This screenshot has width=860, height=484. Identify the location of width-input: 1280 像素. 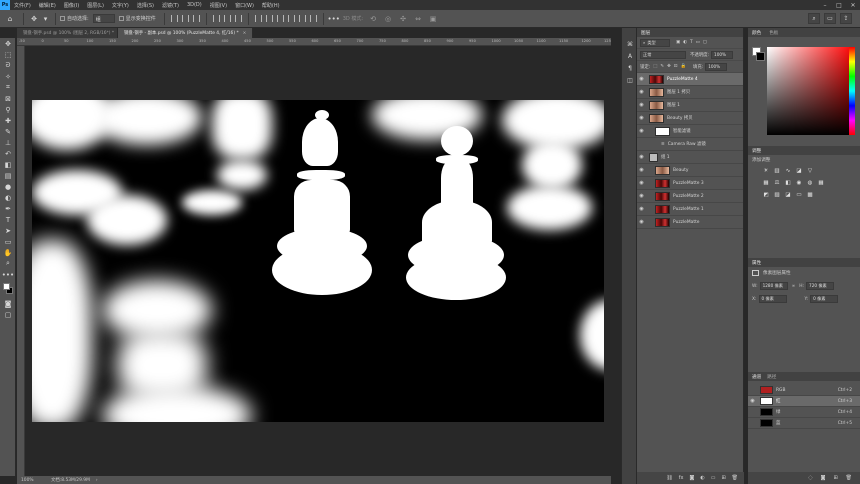
(773, 286).